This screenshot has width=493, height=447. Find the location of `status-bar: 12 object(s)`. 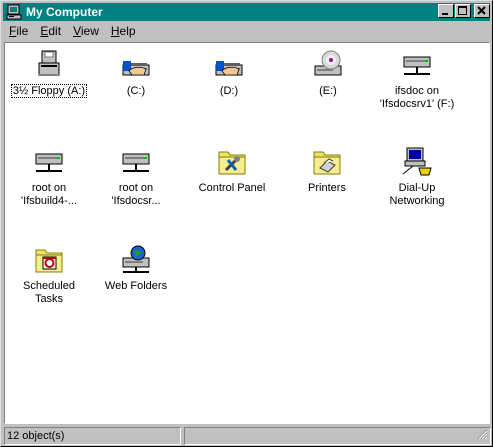

status-bar: 12 object(s) is located at coordinates (247, 436).